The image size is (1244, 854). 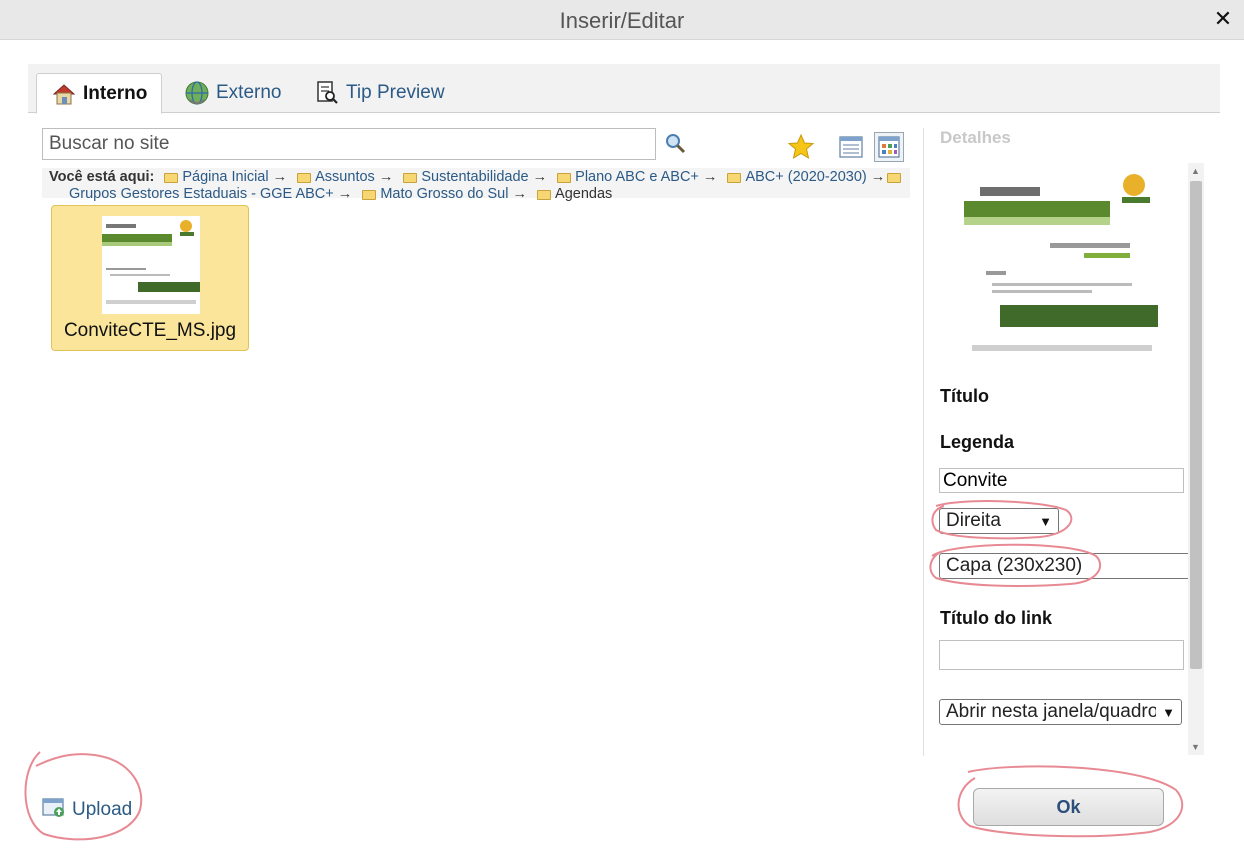 What do you see at coordinates (801, 147) in the screenshot?
I see `favorite-star-icon` at bounding box center [801, 147].